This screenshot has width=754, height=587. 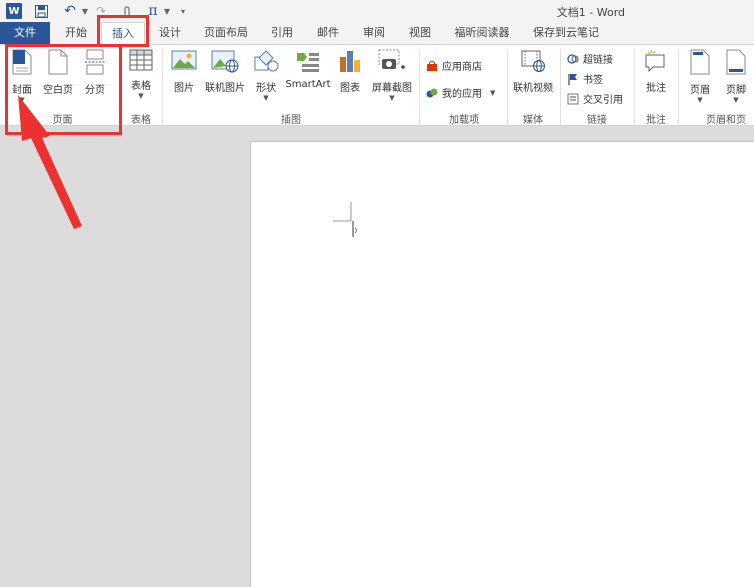 I want to click on annotation-arrow, so click(x=50, y=162).